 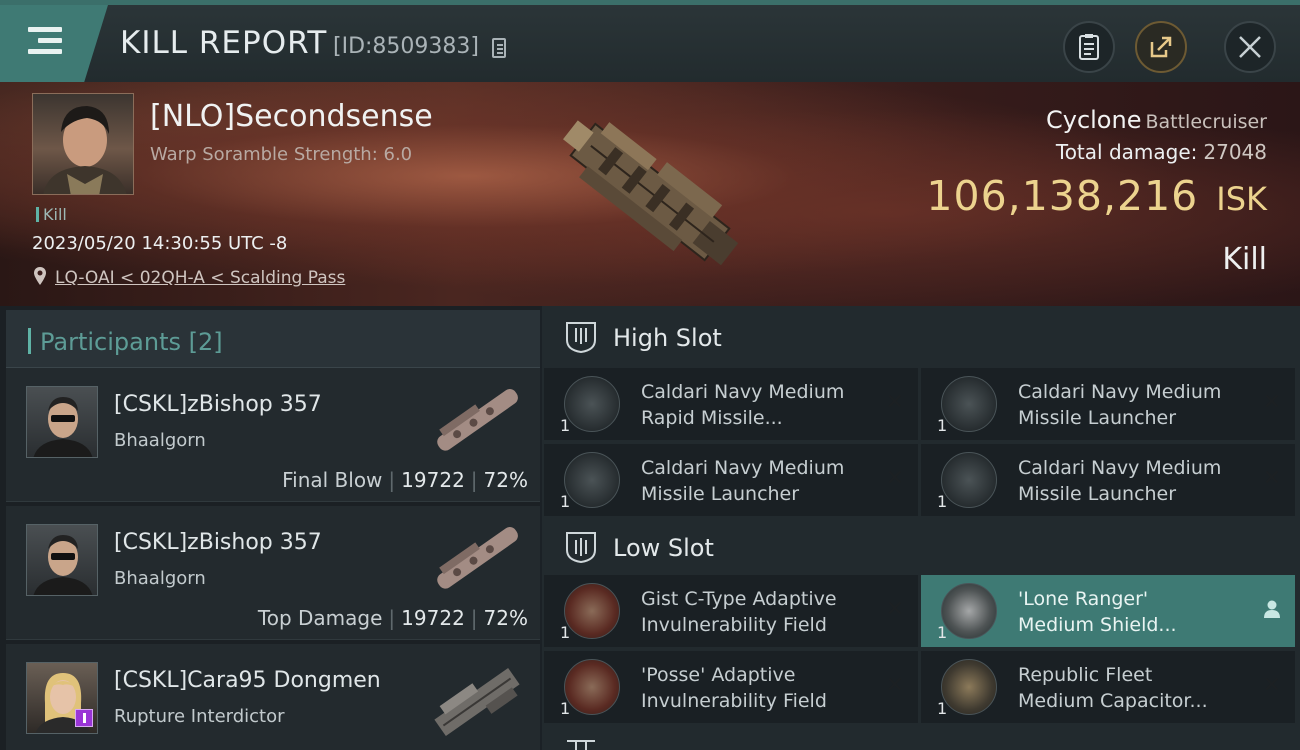 I want to click on victim-pilot-name: [NLO]Secondsense, so click(x=291, y=116).